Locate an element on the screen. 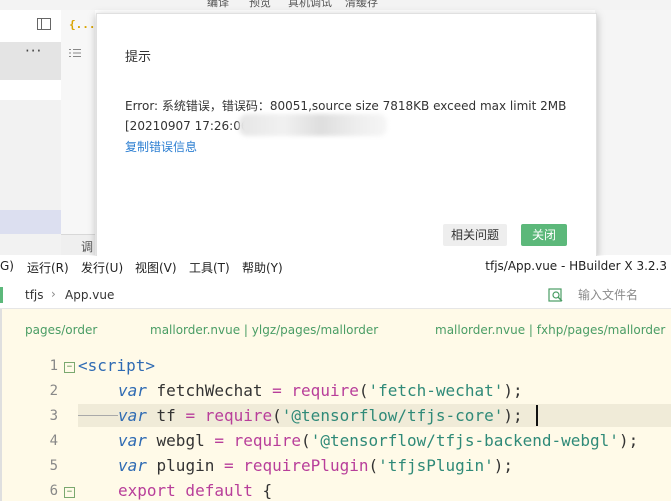 This screenshot has height=501, width=671. line-number: 1 is located at coordinates (53, 366).